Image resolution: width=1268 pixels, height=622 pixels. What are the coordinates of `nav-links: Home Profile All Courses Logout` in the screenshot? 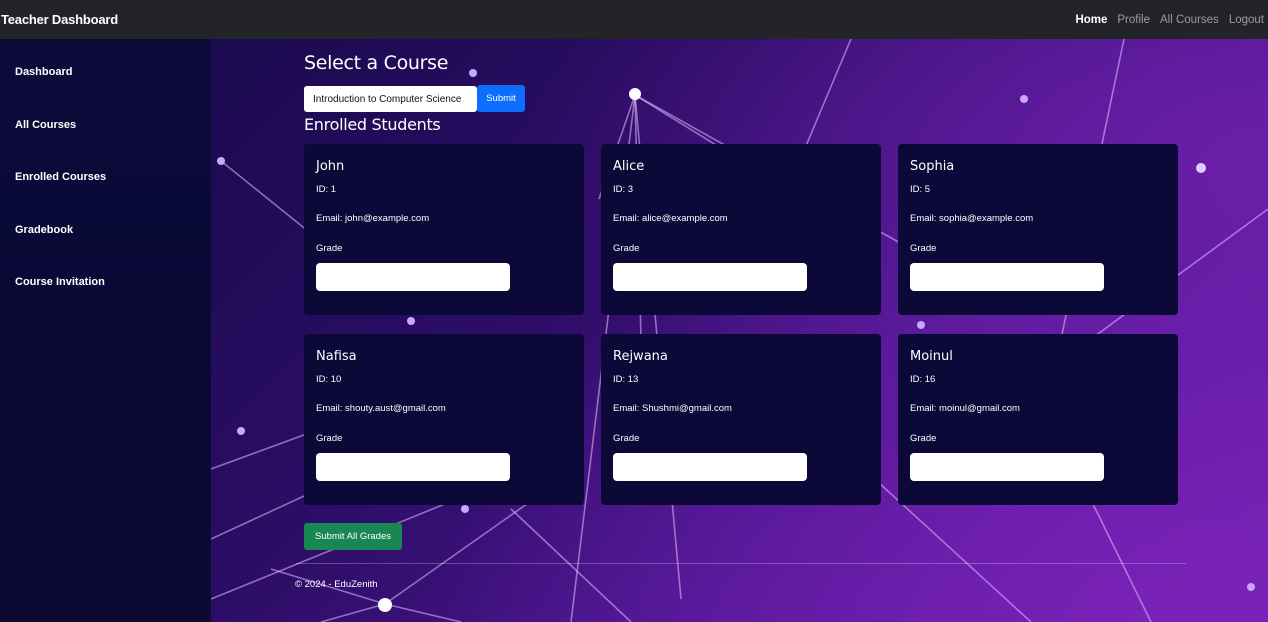 It's located at (1171, 20).